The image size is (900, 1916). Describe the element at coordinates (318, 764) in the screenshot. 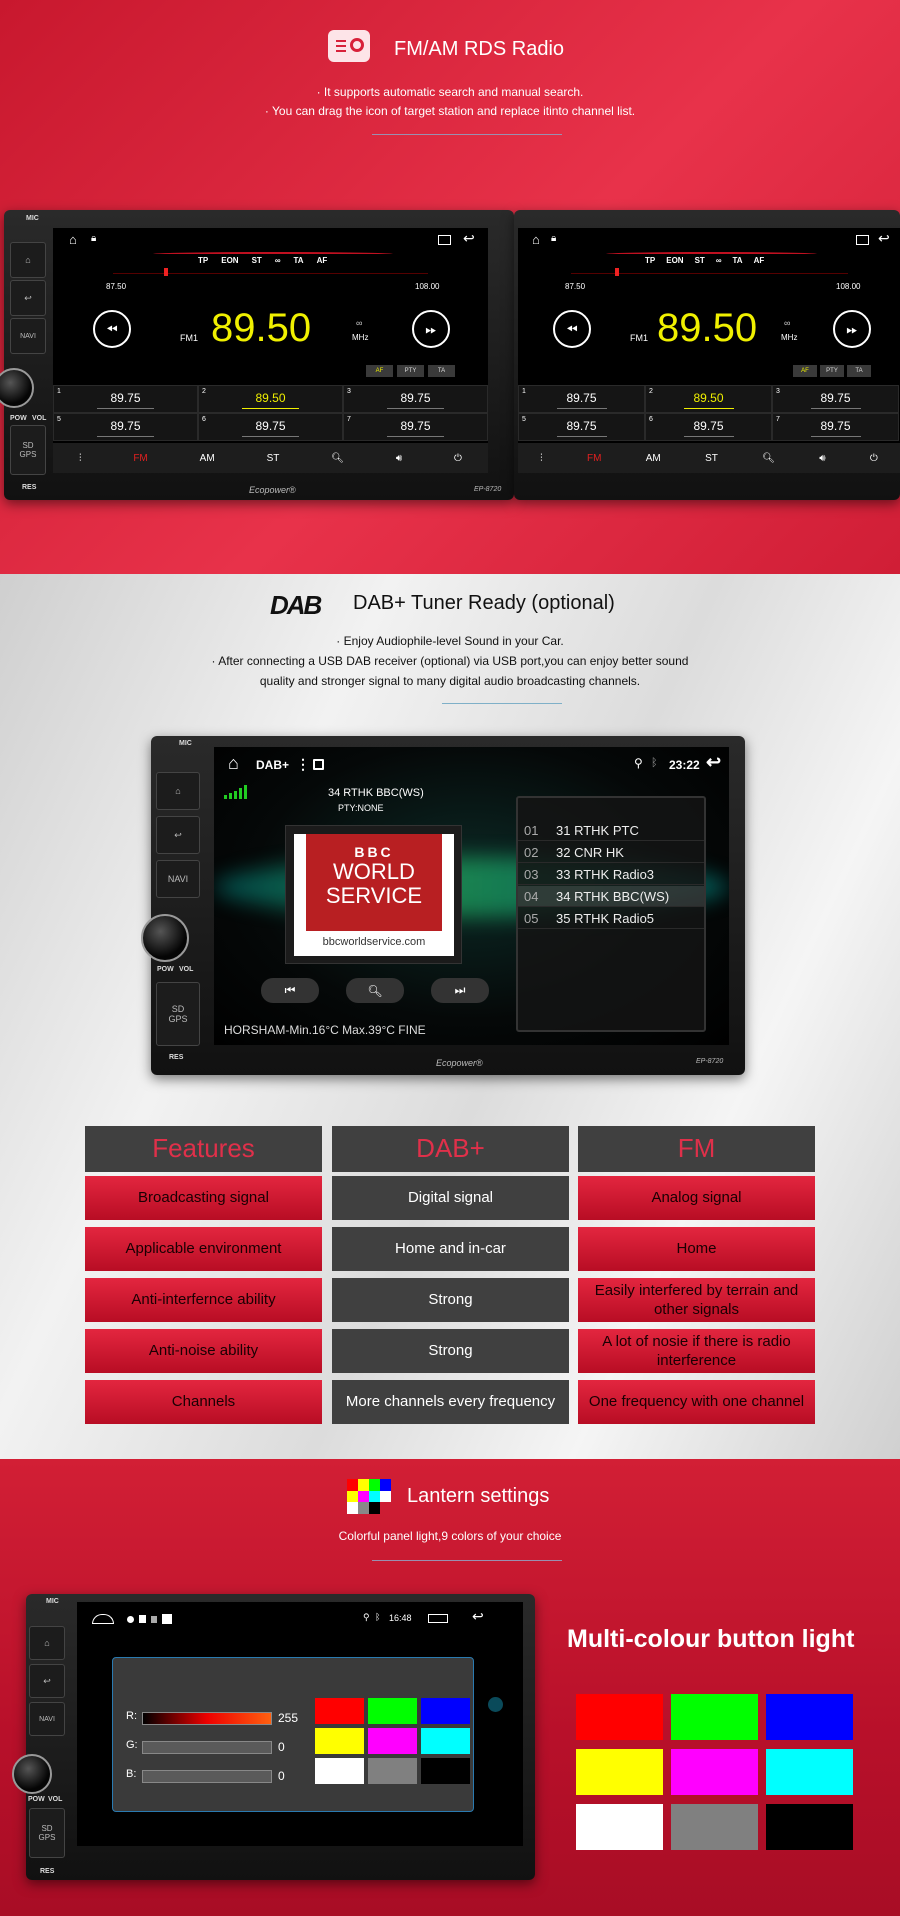

I see `image-icon` at that location.